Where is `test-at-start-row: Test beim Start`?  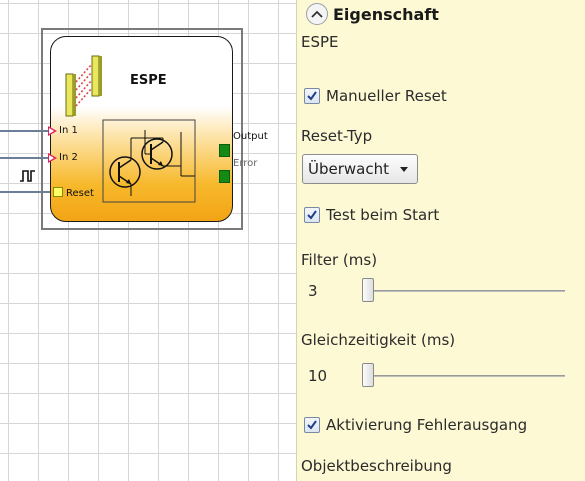 test-at-start-row: Test beim Start is located at coordinates (371, 215).